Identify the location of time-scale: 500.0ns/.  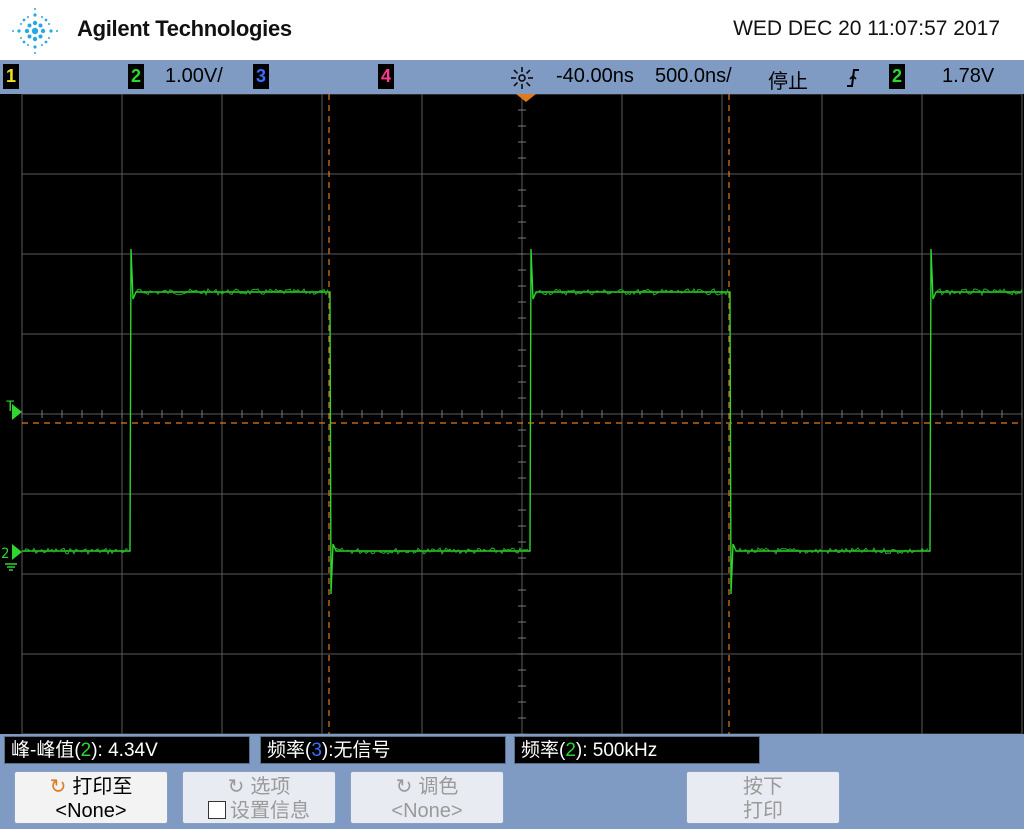
(693, 76).